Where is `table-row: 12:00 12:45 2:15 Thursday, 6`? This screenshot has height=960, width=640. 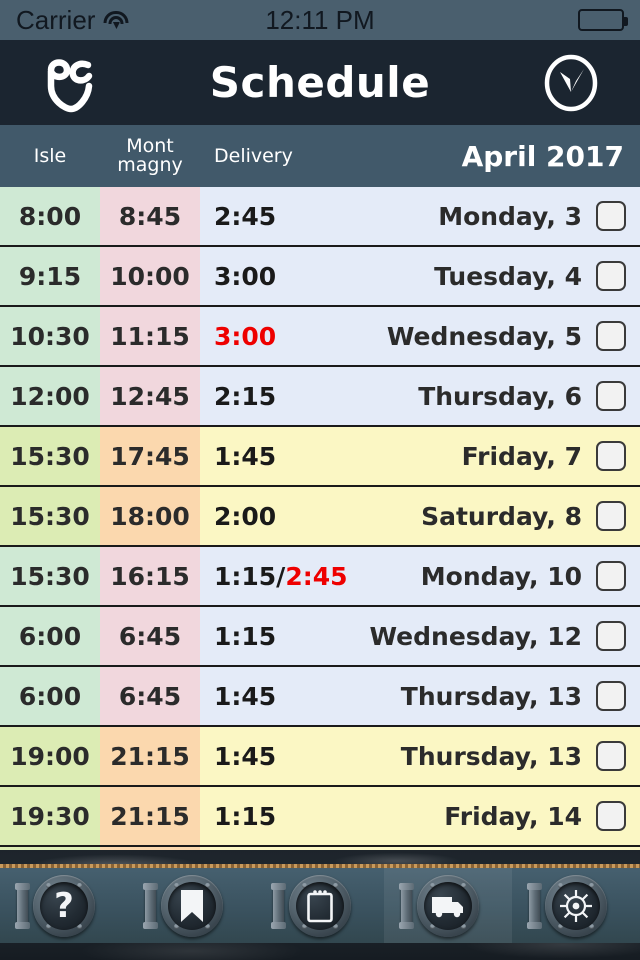 table-row: 12:00 12:45 2:15 Thursday, 6 is located at coordinates (320, 397).